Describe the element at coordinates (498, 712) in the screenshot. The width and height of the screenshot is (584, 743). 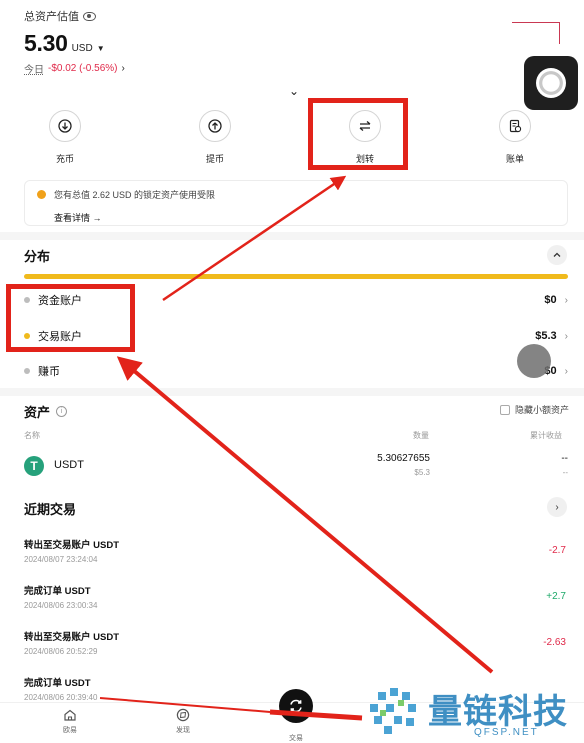
I see `watermark-text: 量链科技` at that location.